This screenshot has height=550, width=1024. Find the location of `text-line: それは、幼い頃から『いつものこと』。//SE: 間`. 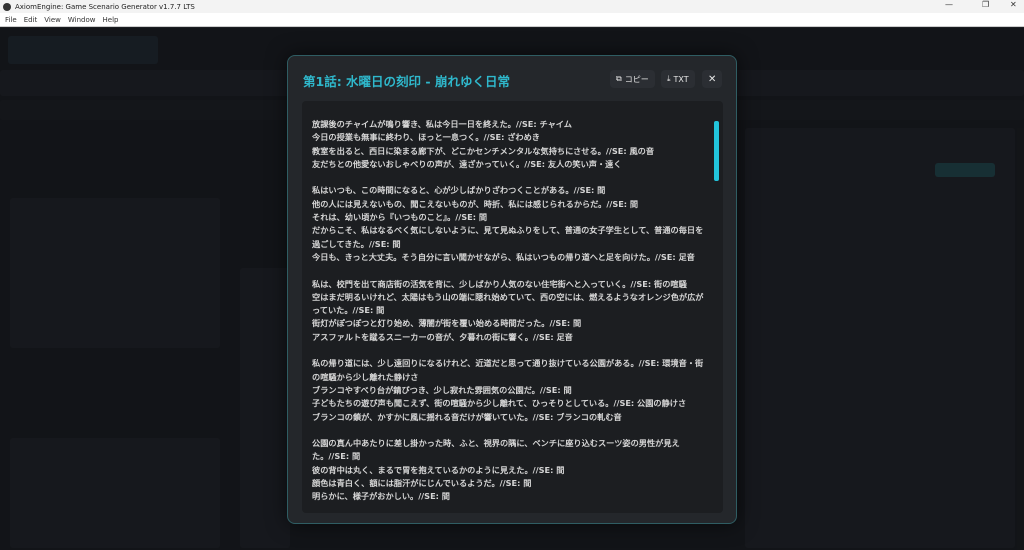

text-line: それは、幼い頃から『いつものこと』。//SE: 間 is located at coordinates (400, 217).